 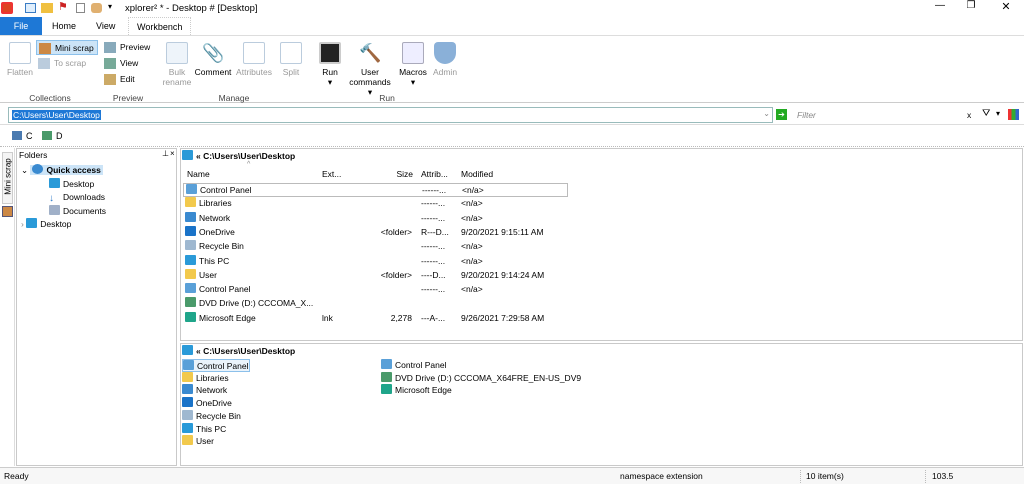 What do you see at coordinates (940, 5) in the screenshot?
I see `minimize-button: —` at bounding box center [940, 5].